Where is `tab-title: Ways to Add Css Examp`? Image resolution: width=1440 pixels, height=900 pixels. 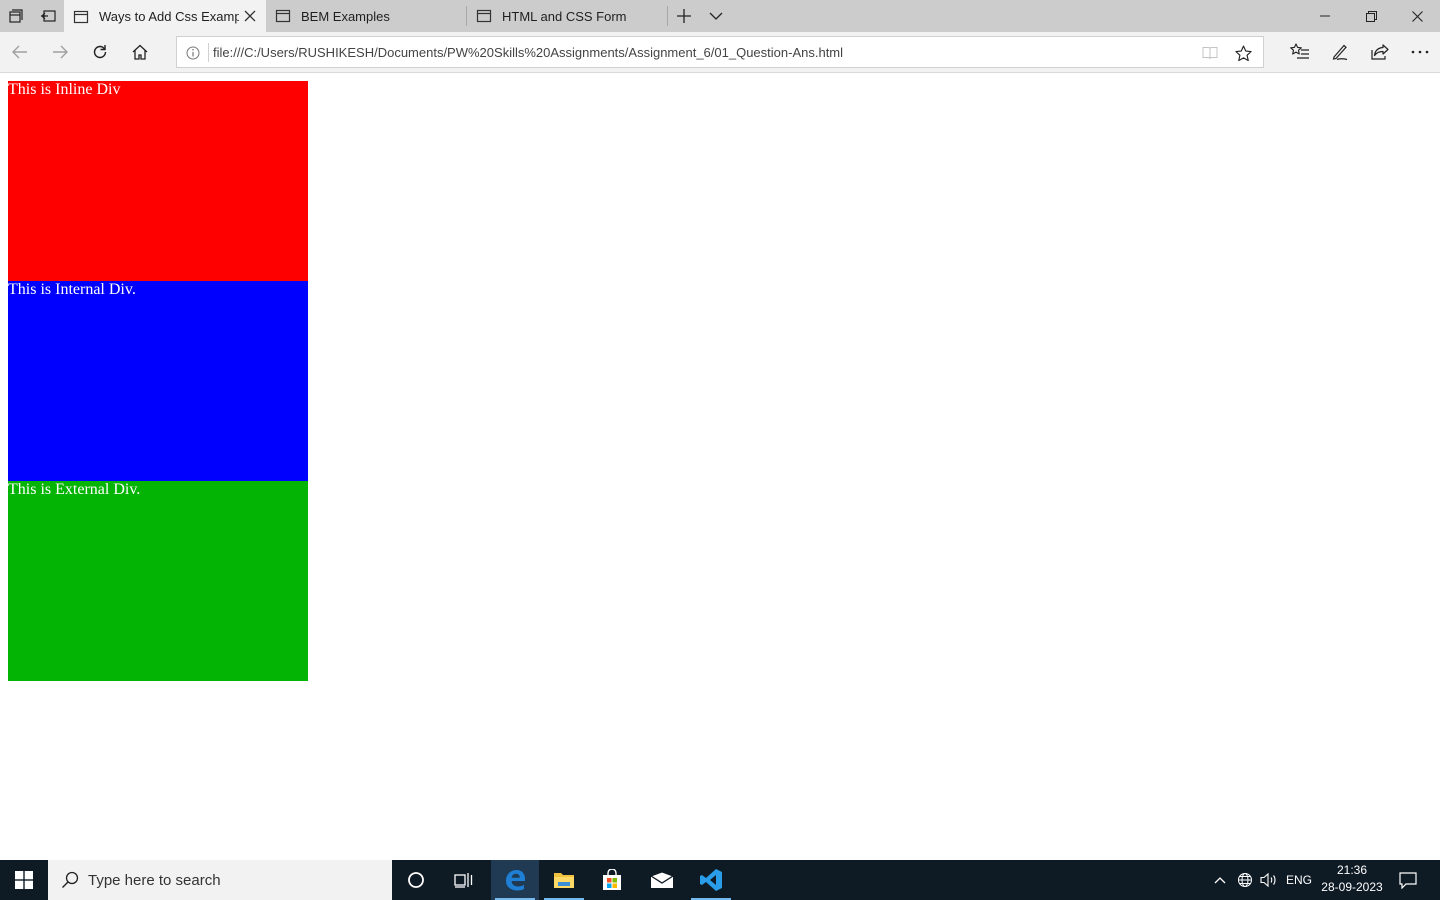 tab-title: Ways to Add Css Examp is located at coordinates (169, 16).